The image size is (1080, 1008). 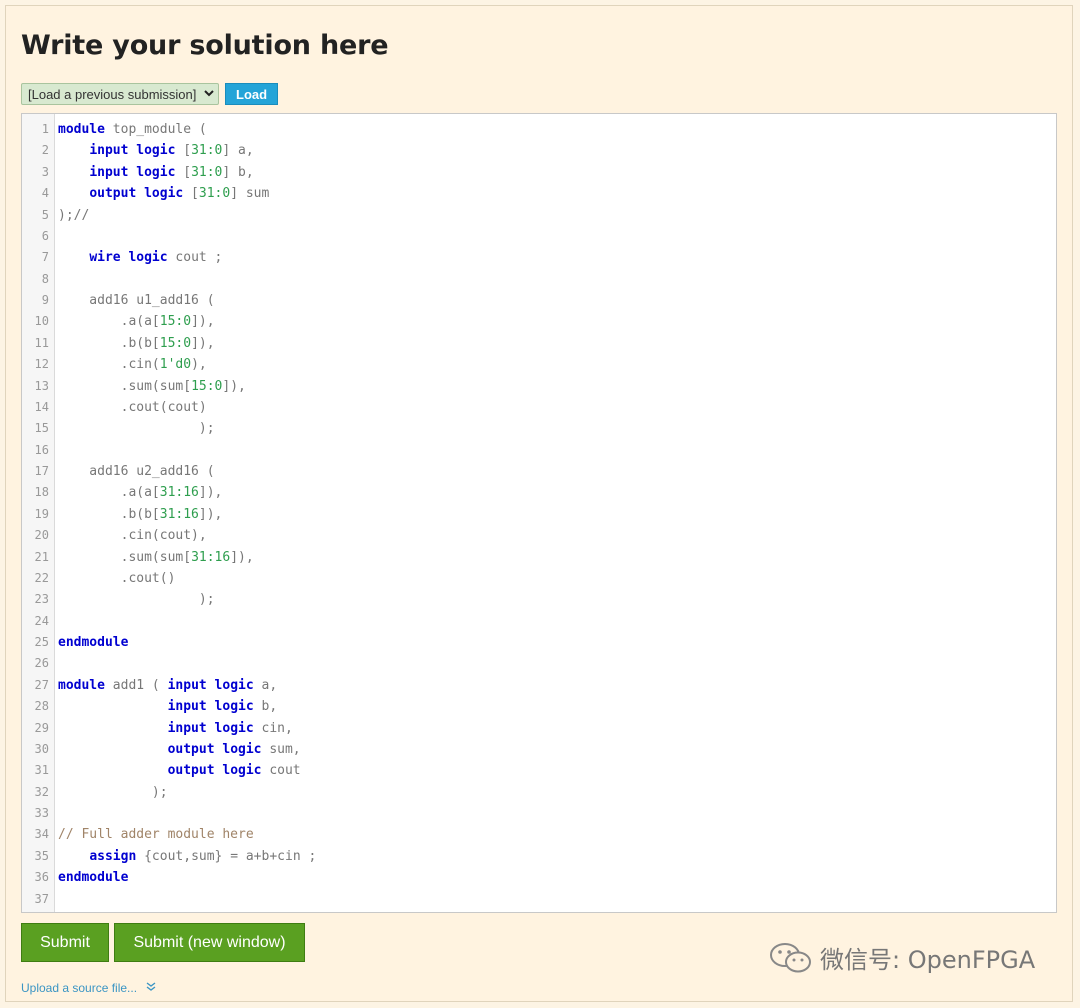 What do you see at coordinates (117, 578) in the screenshot?
I see `text-token: .cout()` at bounding box center [117, 578].